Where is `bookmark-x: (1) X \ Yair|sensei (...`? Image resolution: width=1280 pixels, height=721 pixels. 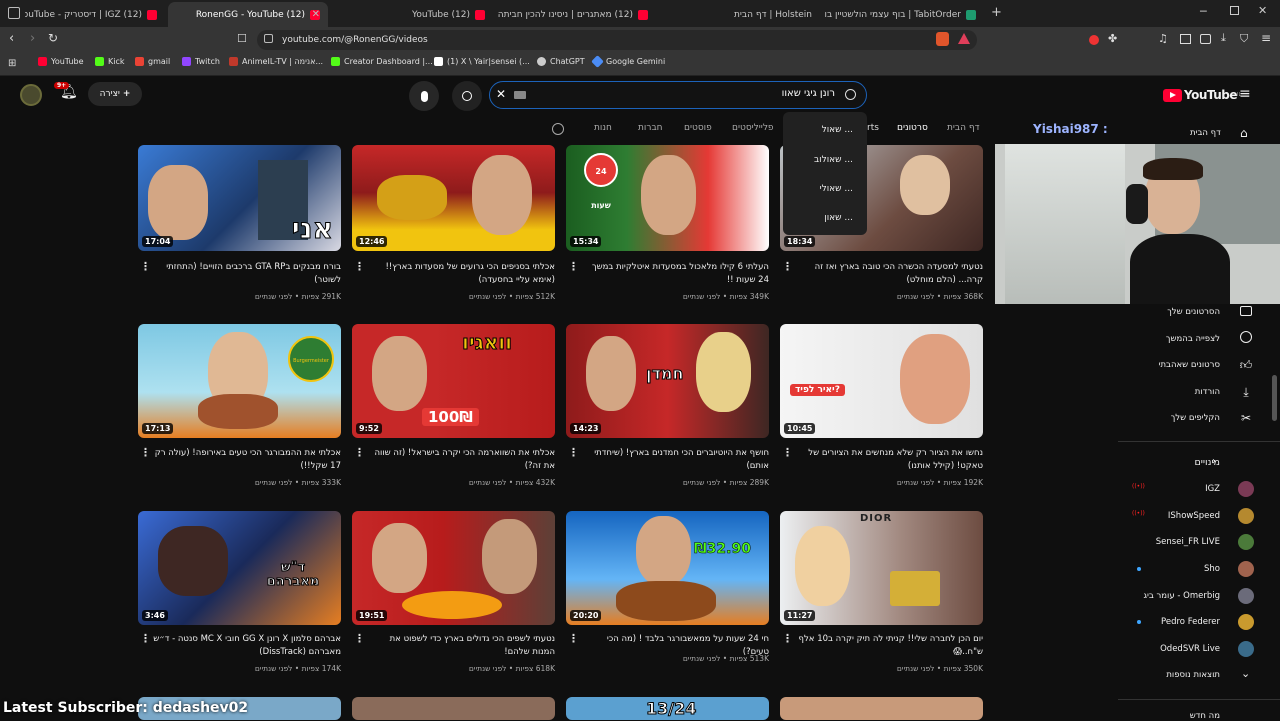 bookmark-x: (1) X \ Yair|sensei (... is located at coordinates (482, 61).